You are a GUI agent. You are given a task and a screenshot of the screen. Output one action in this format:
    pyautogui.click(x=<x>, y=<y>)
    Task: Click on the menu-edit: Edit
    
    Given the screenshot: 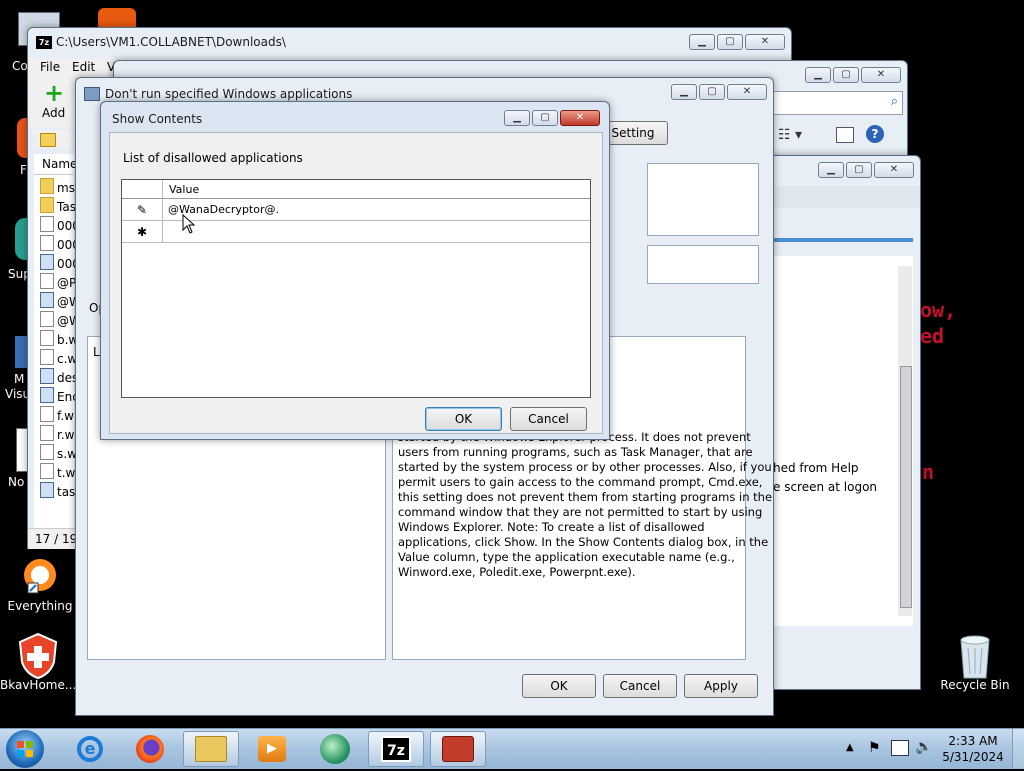 What is the action you would take?
    pyautogui.click(x=83, y=67)
    